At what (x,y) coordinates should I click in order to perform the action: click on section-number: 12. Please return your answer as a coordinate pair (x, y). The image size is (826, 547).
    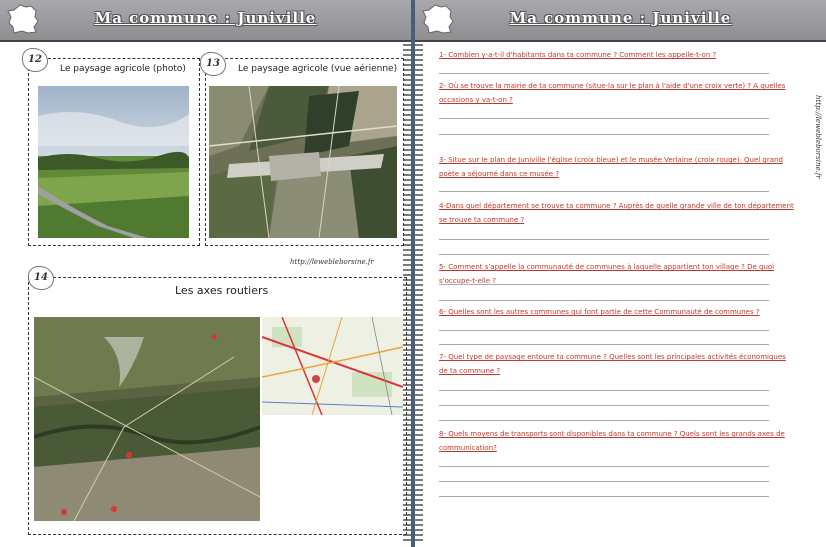
    Looking at the image, I should click on (35, 60).